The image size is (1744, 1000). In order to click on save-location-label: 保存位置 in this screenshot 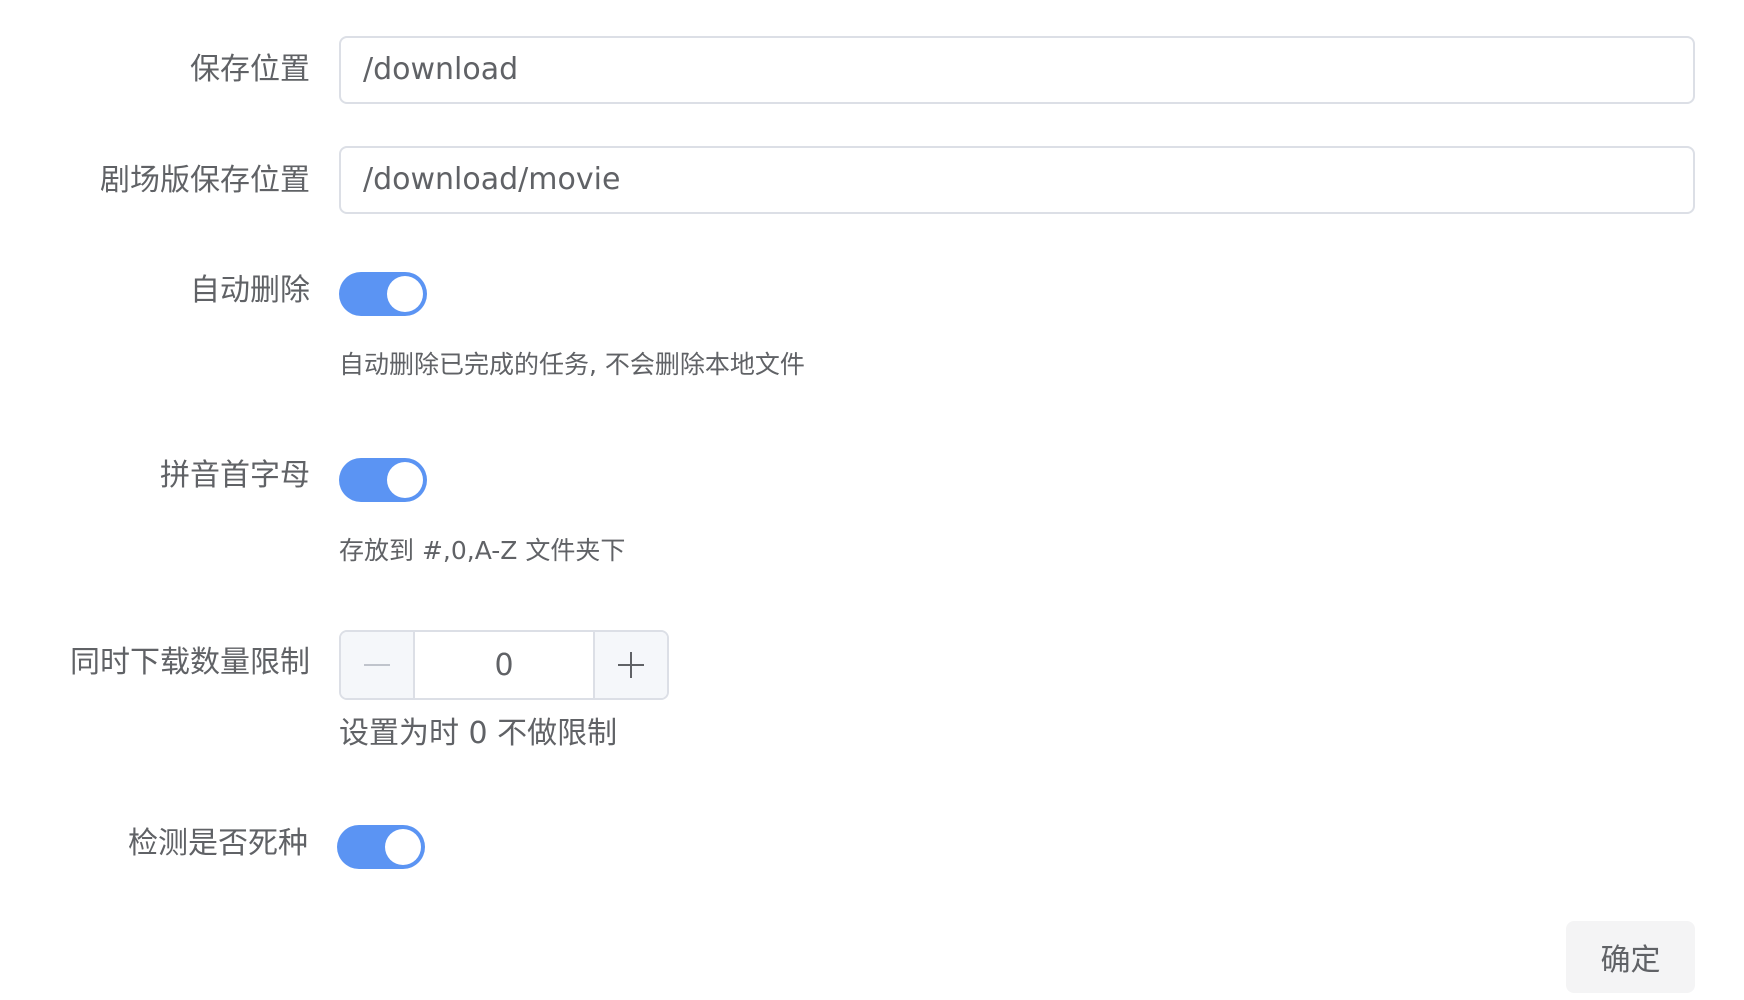, I will do `click(250, 69)`.